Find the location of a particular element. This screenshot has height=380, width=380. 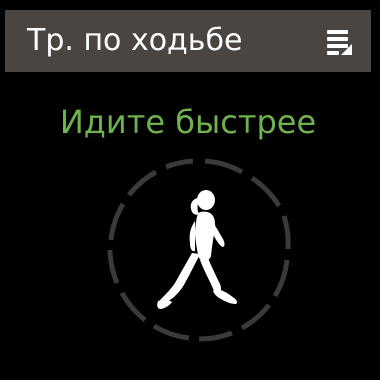

menu-button is located at coordinates (340, 41).